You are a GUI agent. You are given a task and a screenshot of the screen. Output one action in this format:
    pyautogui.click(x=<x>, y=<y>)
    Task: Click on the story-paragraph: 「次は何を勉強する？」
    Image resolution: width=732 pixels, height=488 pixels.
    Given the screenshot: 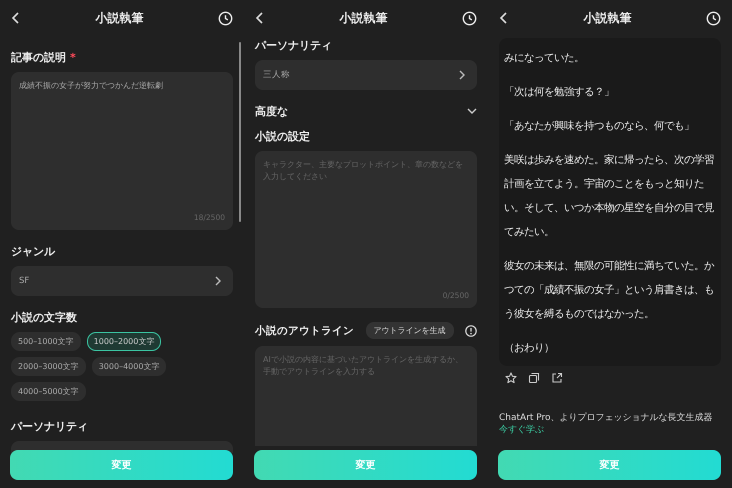 What is the action you would take?
    pyautogui.click(x=559, y=92)
    